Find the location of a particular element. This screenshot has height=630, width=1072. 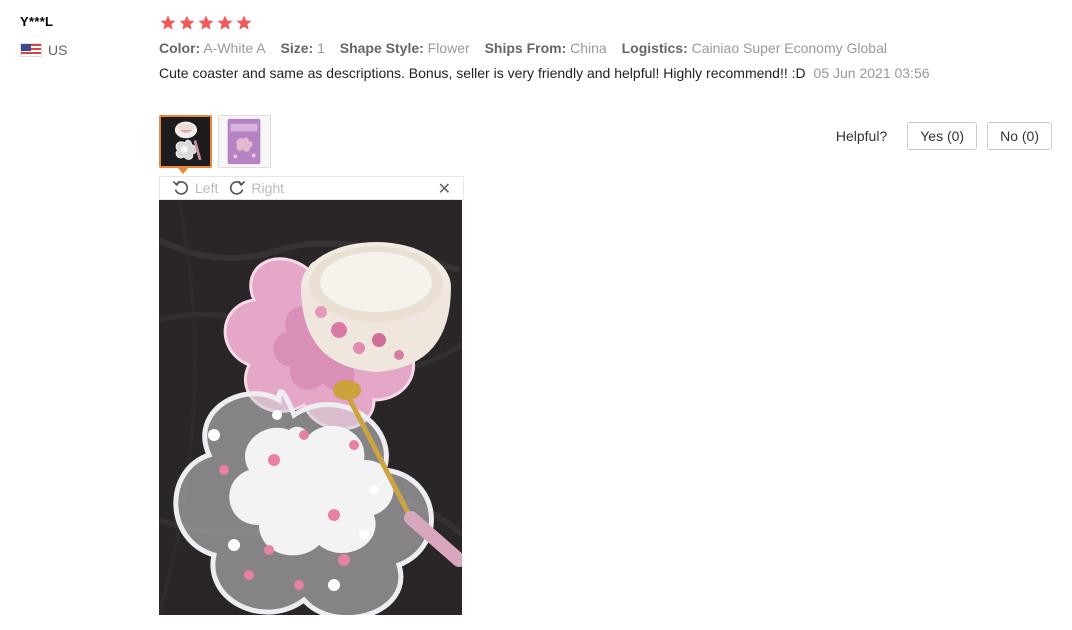

rotate-right-button: Right is located at coordinates (256, 188).